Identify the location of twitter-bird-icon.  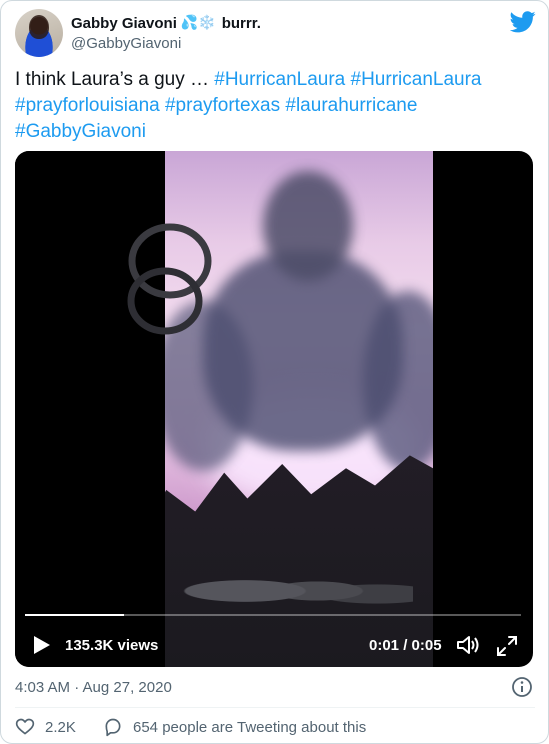
(523, 22).